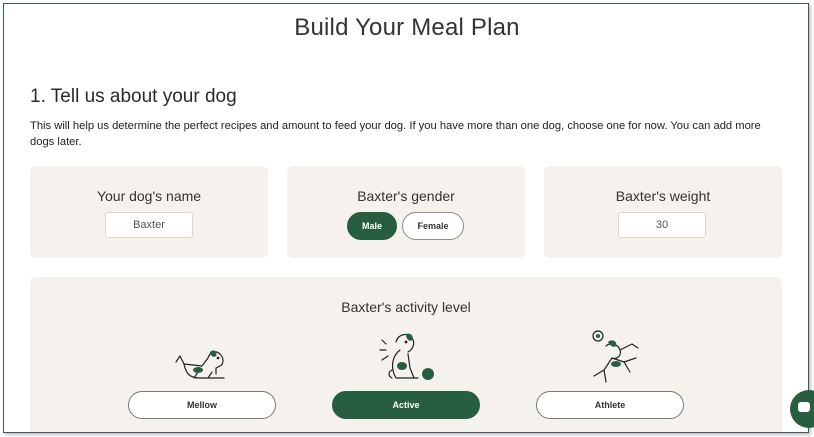 The width and height of the screenshot is (814, 437). I want to click on gender-female-button: Female, so click(433, 226).